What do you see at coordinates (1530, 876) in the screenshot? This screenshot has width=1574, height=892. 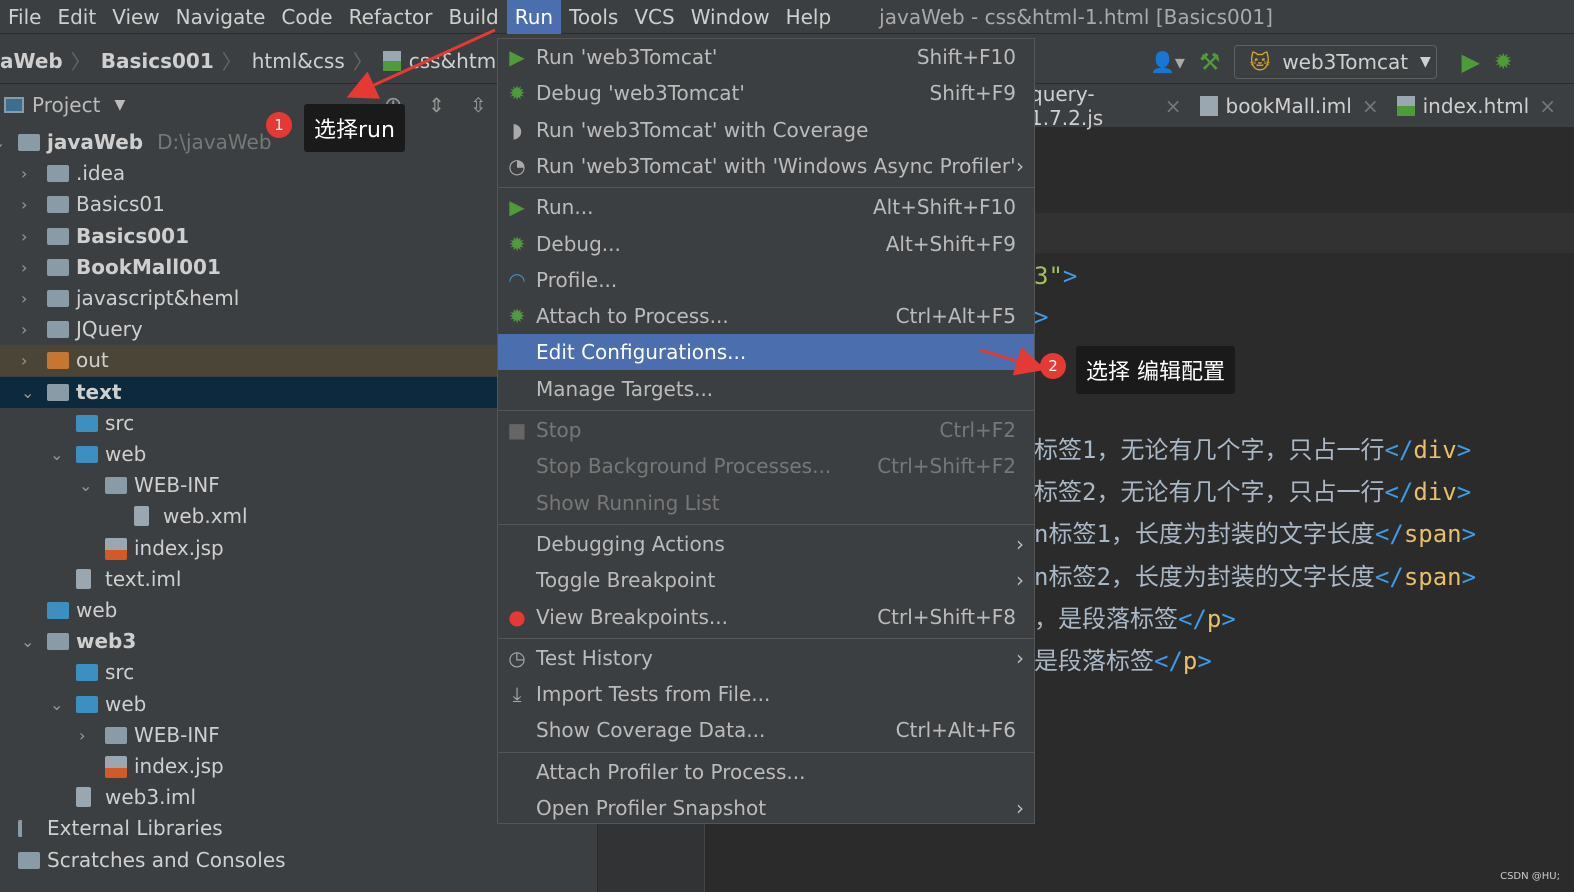 I see `watermark: CSDN @HU;` at bounding box center [1530, 876].